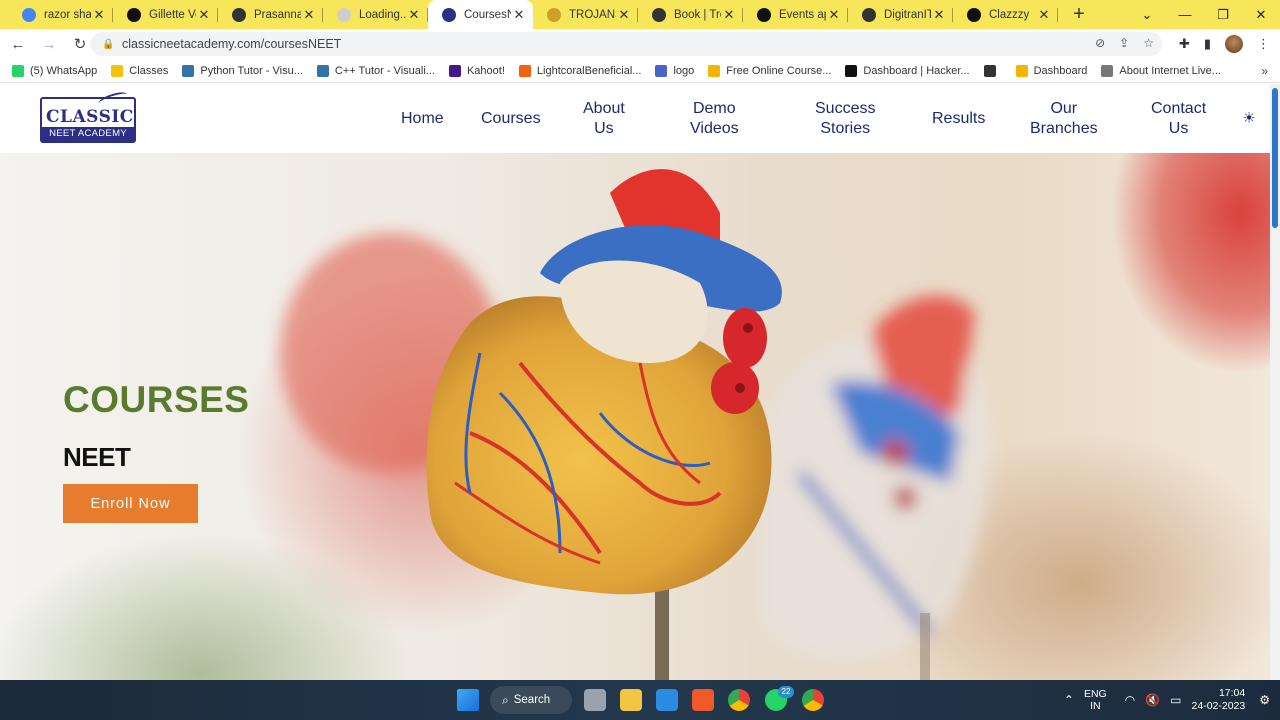  What do you see at coordinates (1147, 15) in the screenshot?
I see `tab-search-icon: ⌄` at bounding box center [1147, 15].